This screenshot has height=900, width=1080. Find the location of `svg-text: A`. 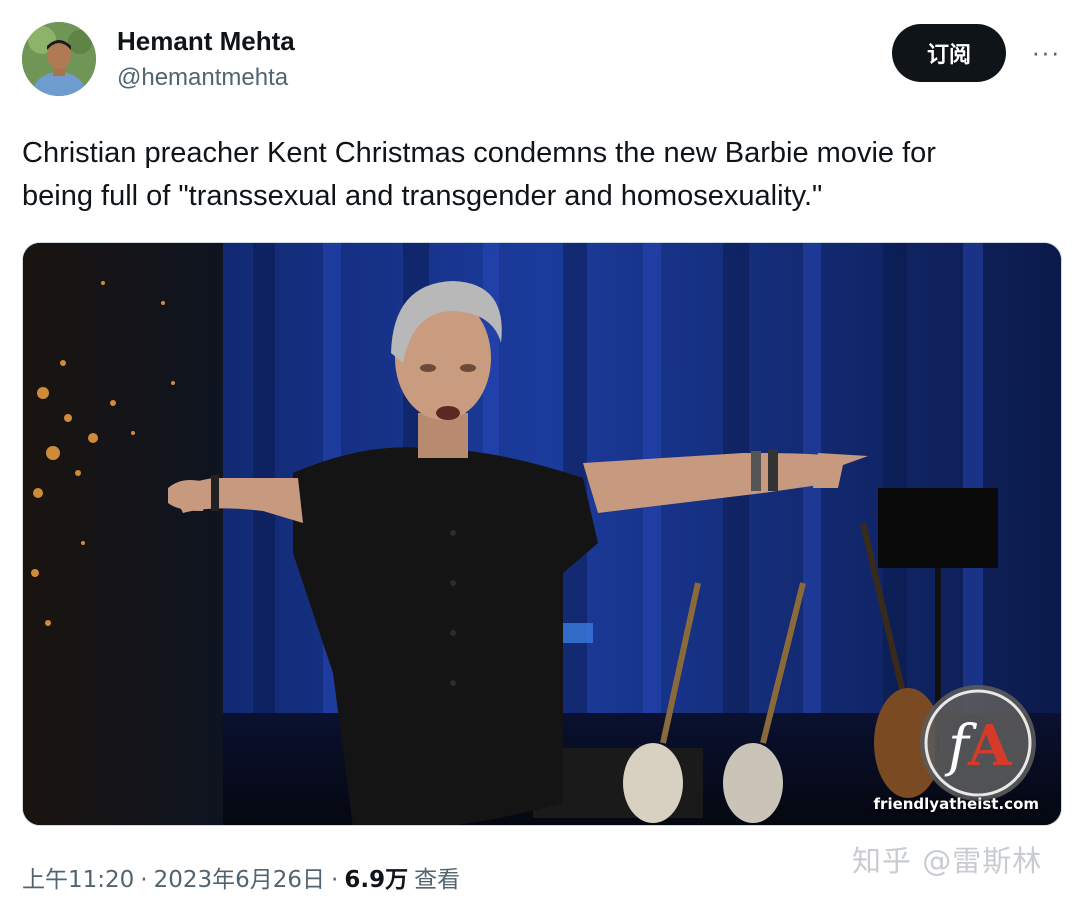

svg-text: A is located at coordinates (990, 746).